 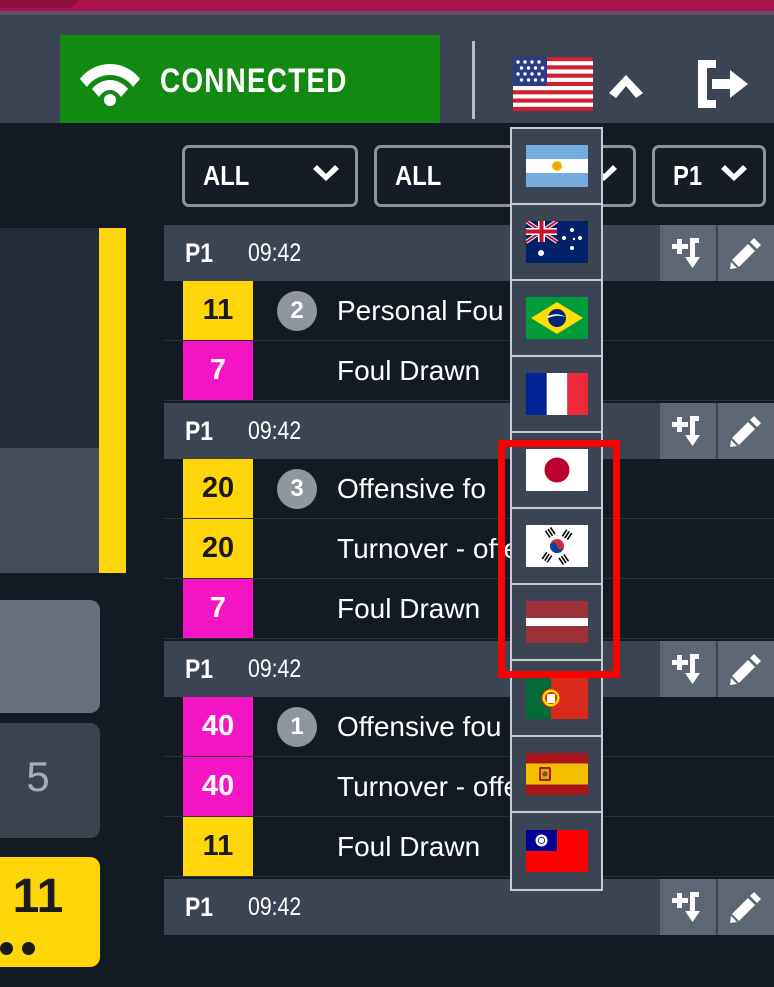 I want to click on connection-status-label: CONNECTED, so click(x=254, y=80).